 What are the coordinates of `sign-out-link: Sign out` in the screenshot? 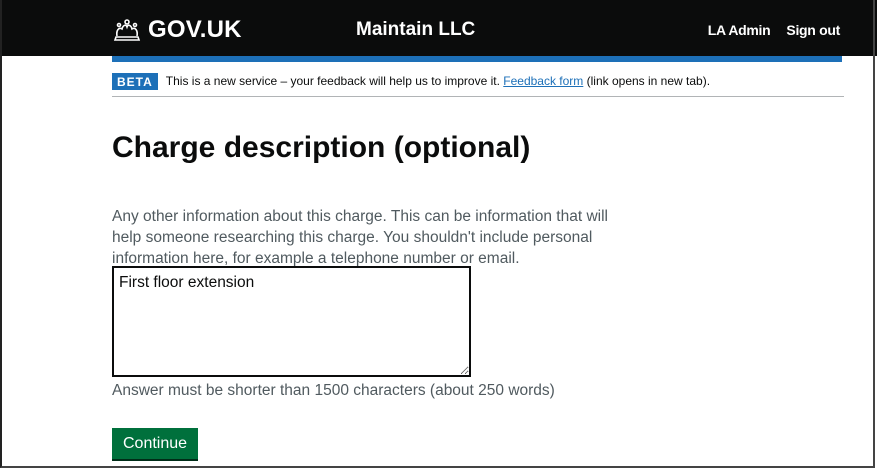 It's located at (813, 30).